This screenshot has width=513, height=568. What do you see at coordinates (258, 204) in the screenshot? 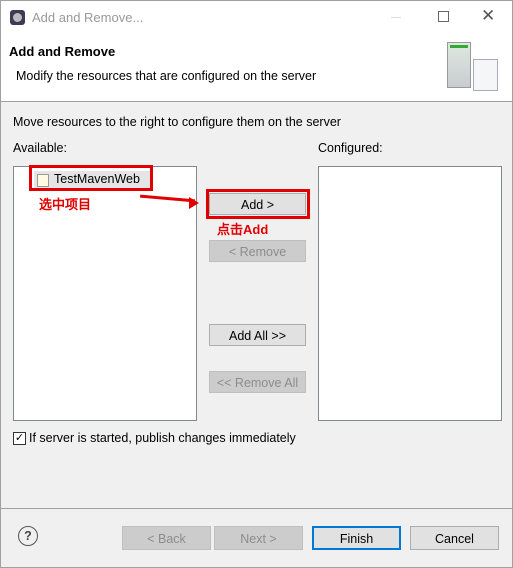
I see `annotation-box-add` at bounding box center [258, 204].